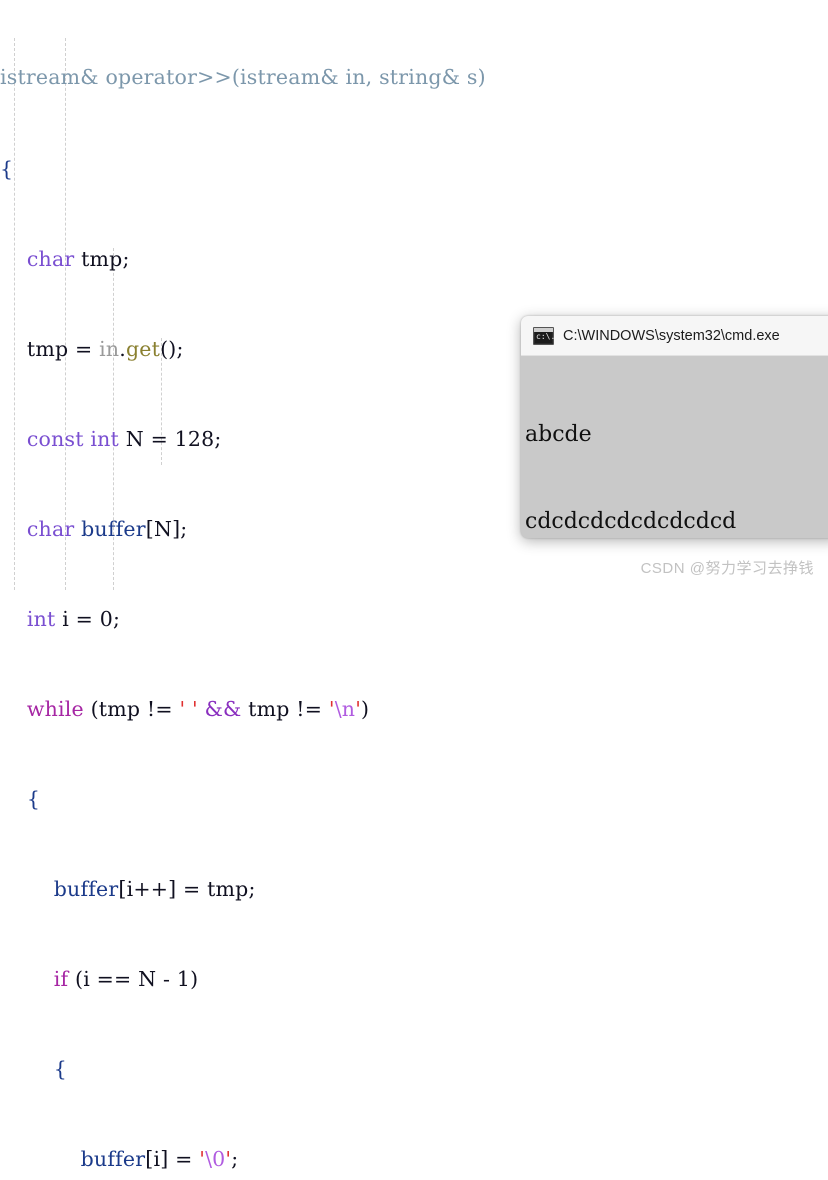 The height and width of the screenshot is (1180, 828). I want to click on code-line: int i = 0;, so click(73, 619).